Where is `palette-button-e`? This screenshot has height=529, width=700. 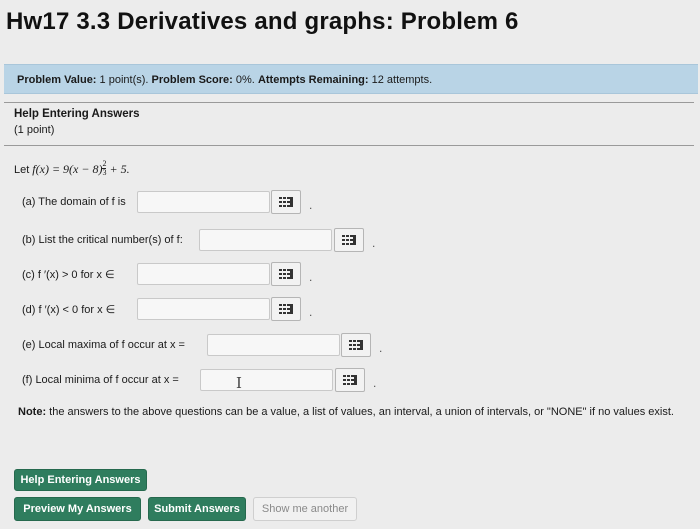
palette-button-e is located at coordinates (356, 345).